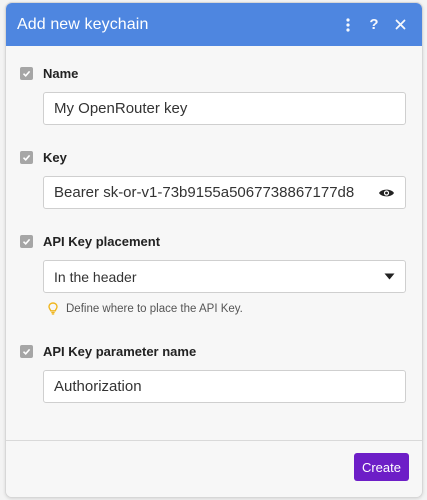 The height and width of the screenshot is (500, 427). I want to click on placement-select: In the header, so click(224, 276).